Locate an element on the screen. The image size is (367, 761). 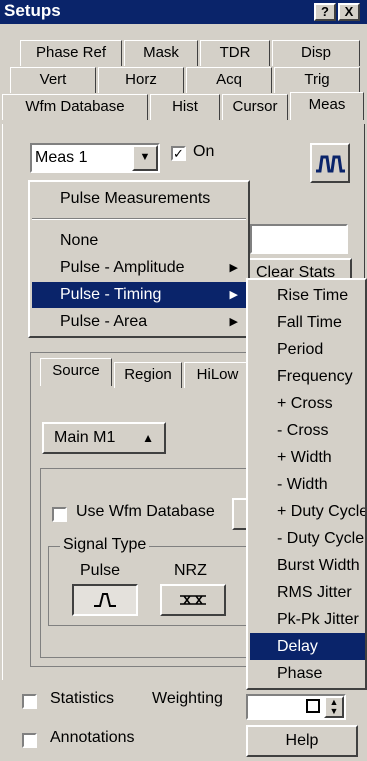
submenu-item-plus-duty-cycle: + Duty Cycle is located at coordinates (307, 511).